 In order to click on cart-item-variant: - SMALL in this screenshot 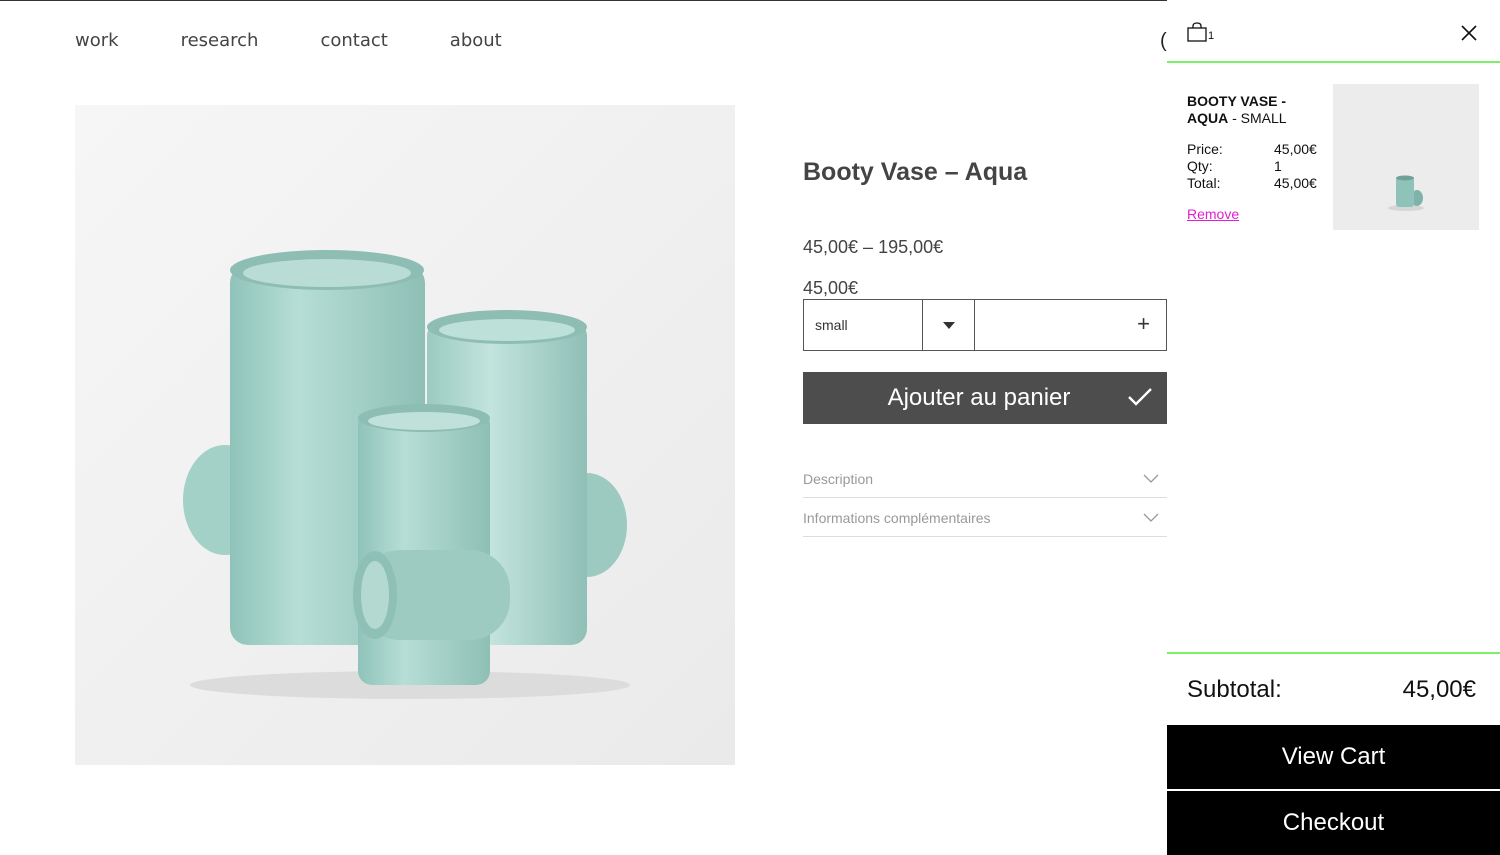, I will do `click(1257, 118)`.